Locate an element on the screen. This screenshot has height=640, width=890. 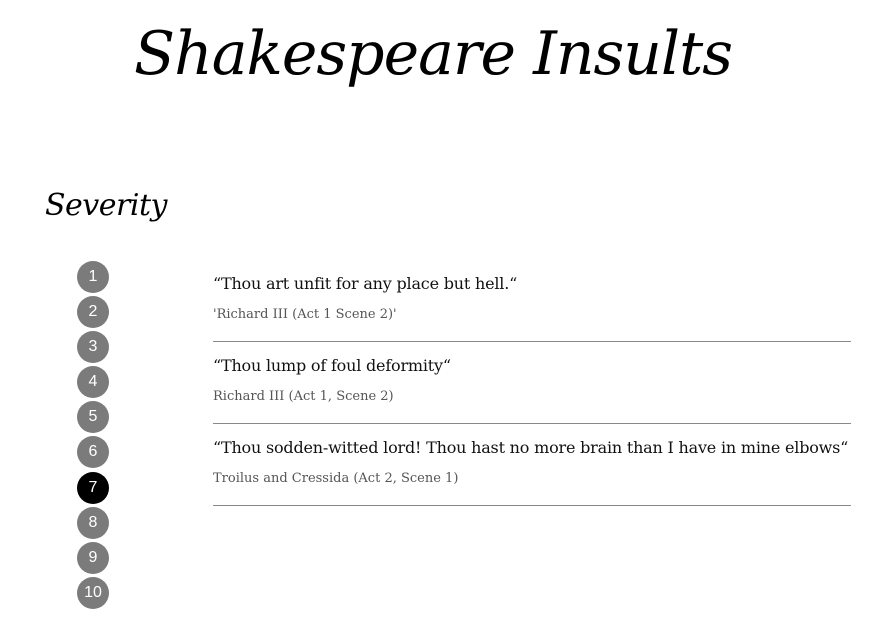
quote-text: “Thou lump of foul deformity“ is located at coordinates (332, 365).